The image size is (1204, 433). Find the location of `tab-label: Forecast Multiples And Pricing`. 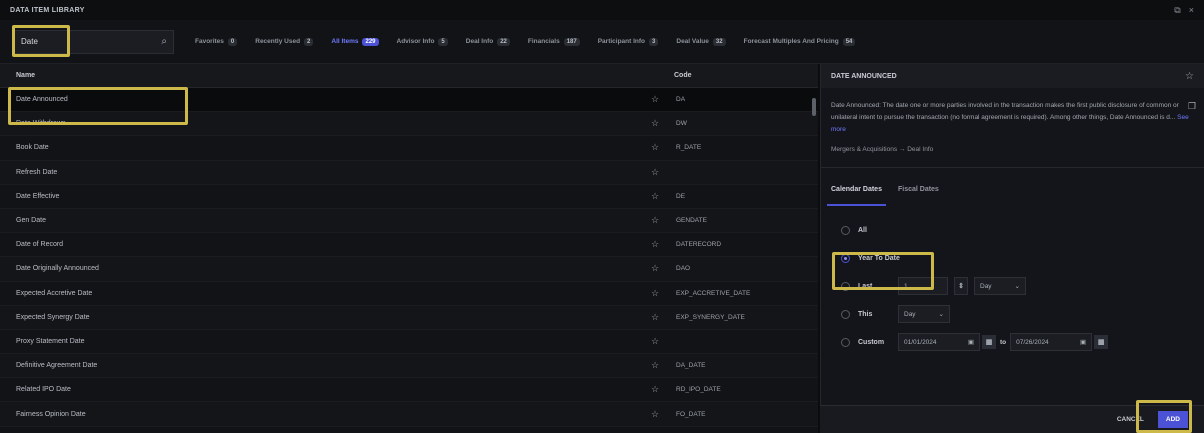

tab-label: Forecast Multiples And Pricing is located at coordinates (791, 41).